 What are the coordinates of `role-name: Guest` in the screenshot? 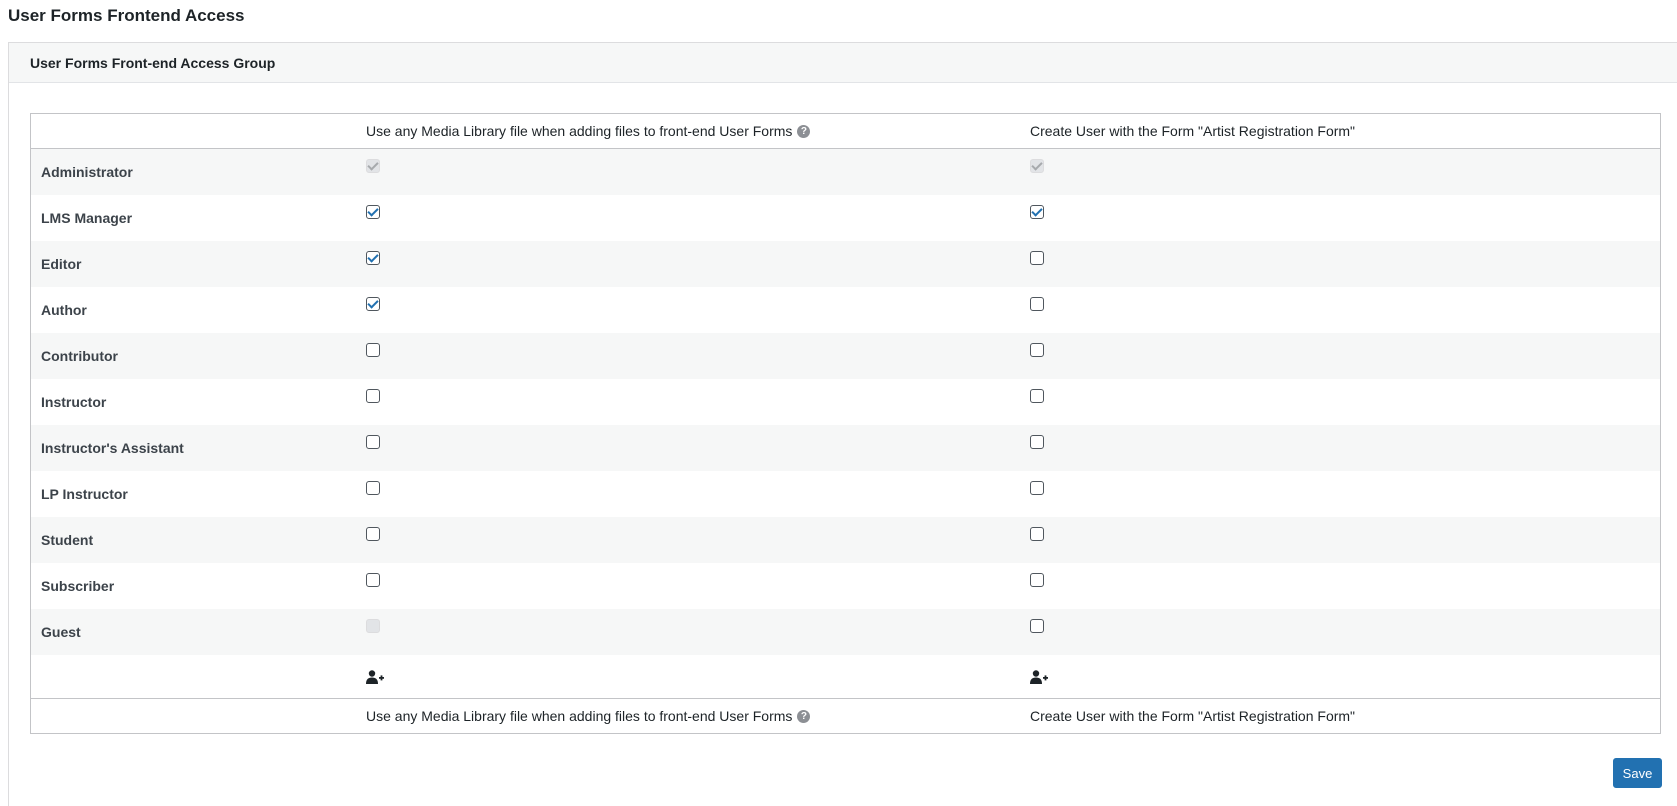 It's located at (61, 631).